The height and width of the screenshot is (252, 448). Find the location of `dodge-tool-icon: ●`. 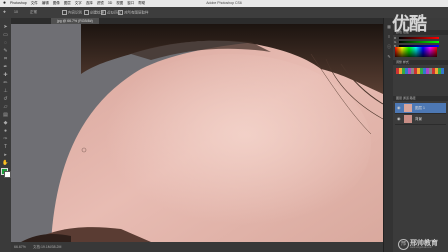

dodge-tool-icon: ● is located at coordinates (5, 131).